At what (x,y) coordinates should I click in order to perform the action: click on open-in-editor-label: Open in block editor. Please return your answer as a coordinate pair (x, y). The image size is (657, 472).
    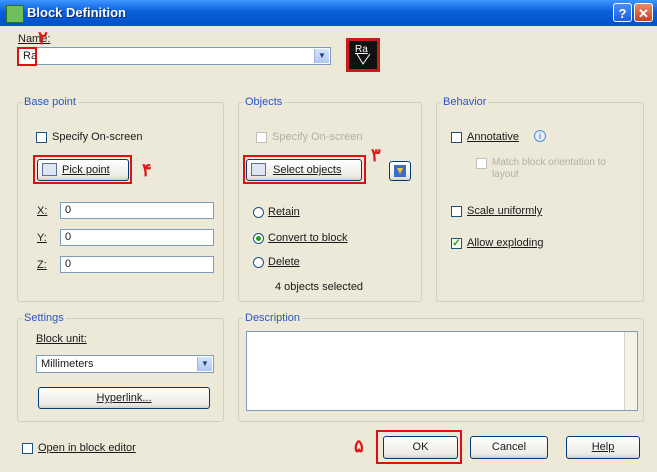
    Looking at the image, I should click on (87, 448).